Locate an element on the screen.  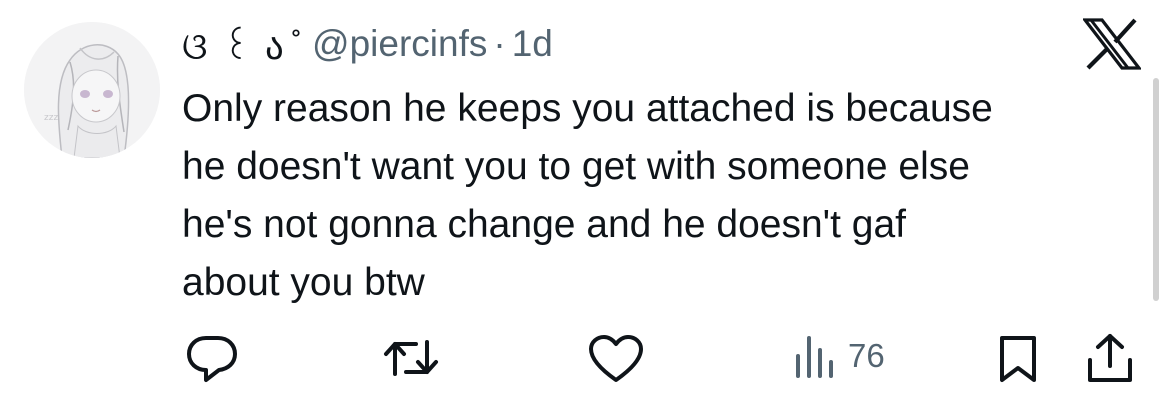
scrollbar is located at coordinates (1156, 189).